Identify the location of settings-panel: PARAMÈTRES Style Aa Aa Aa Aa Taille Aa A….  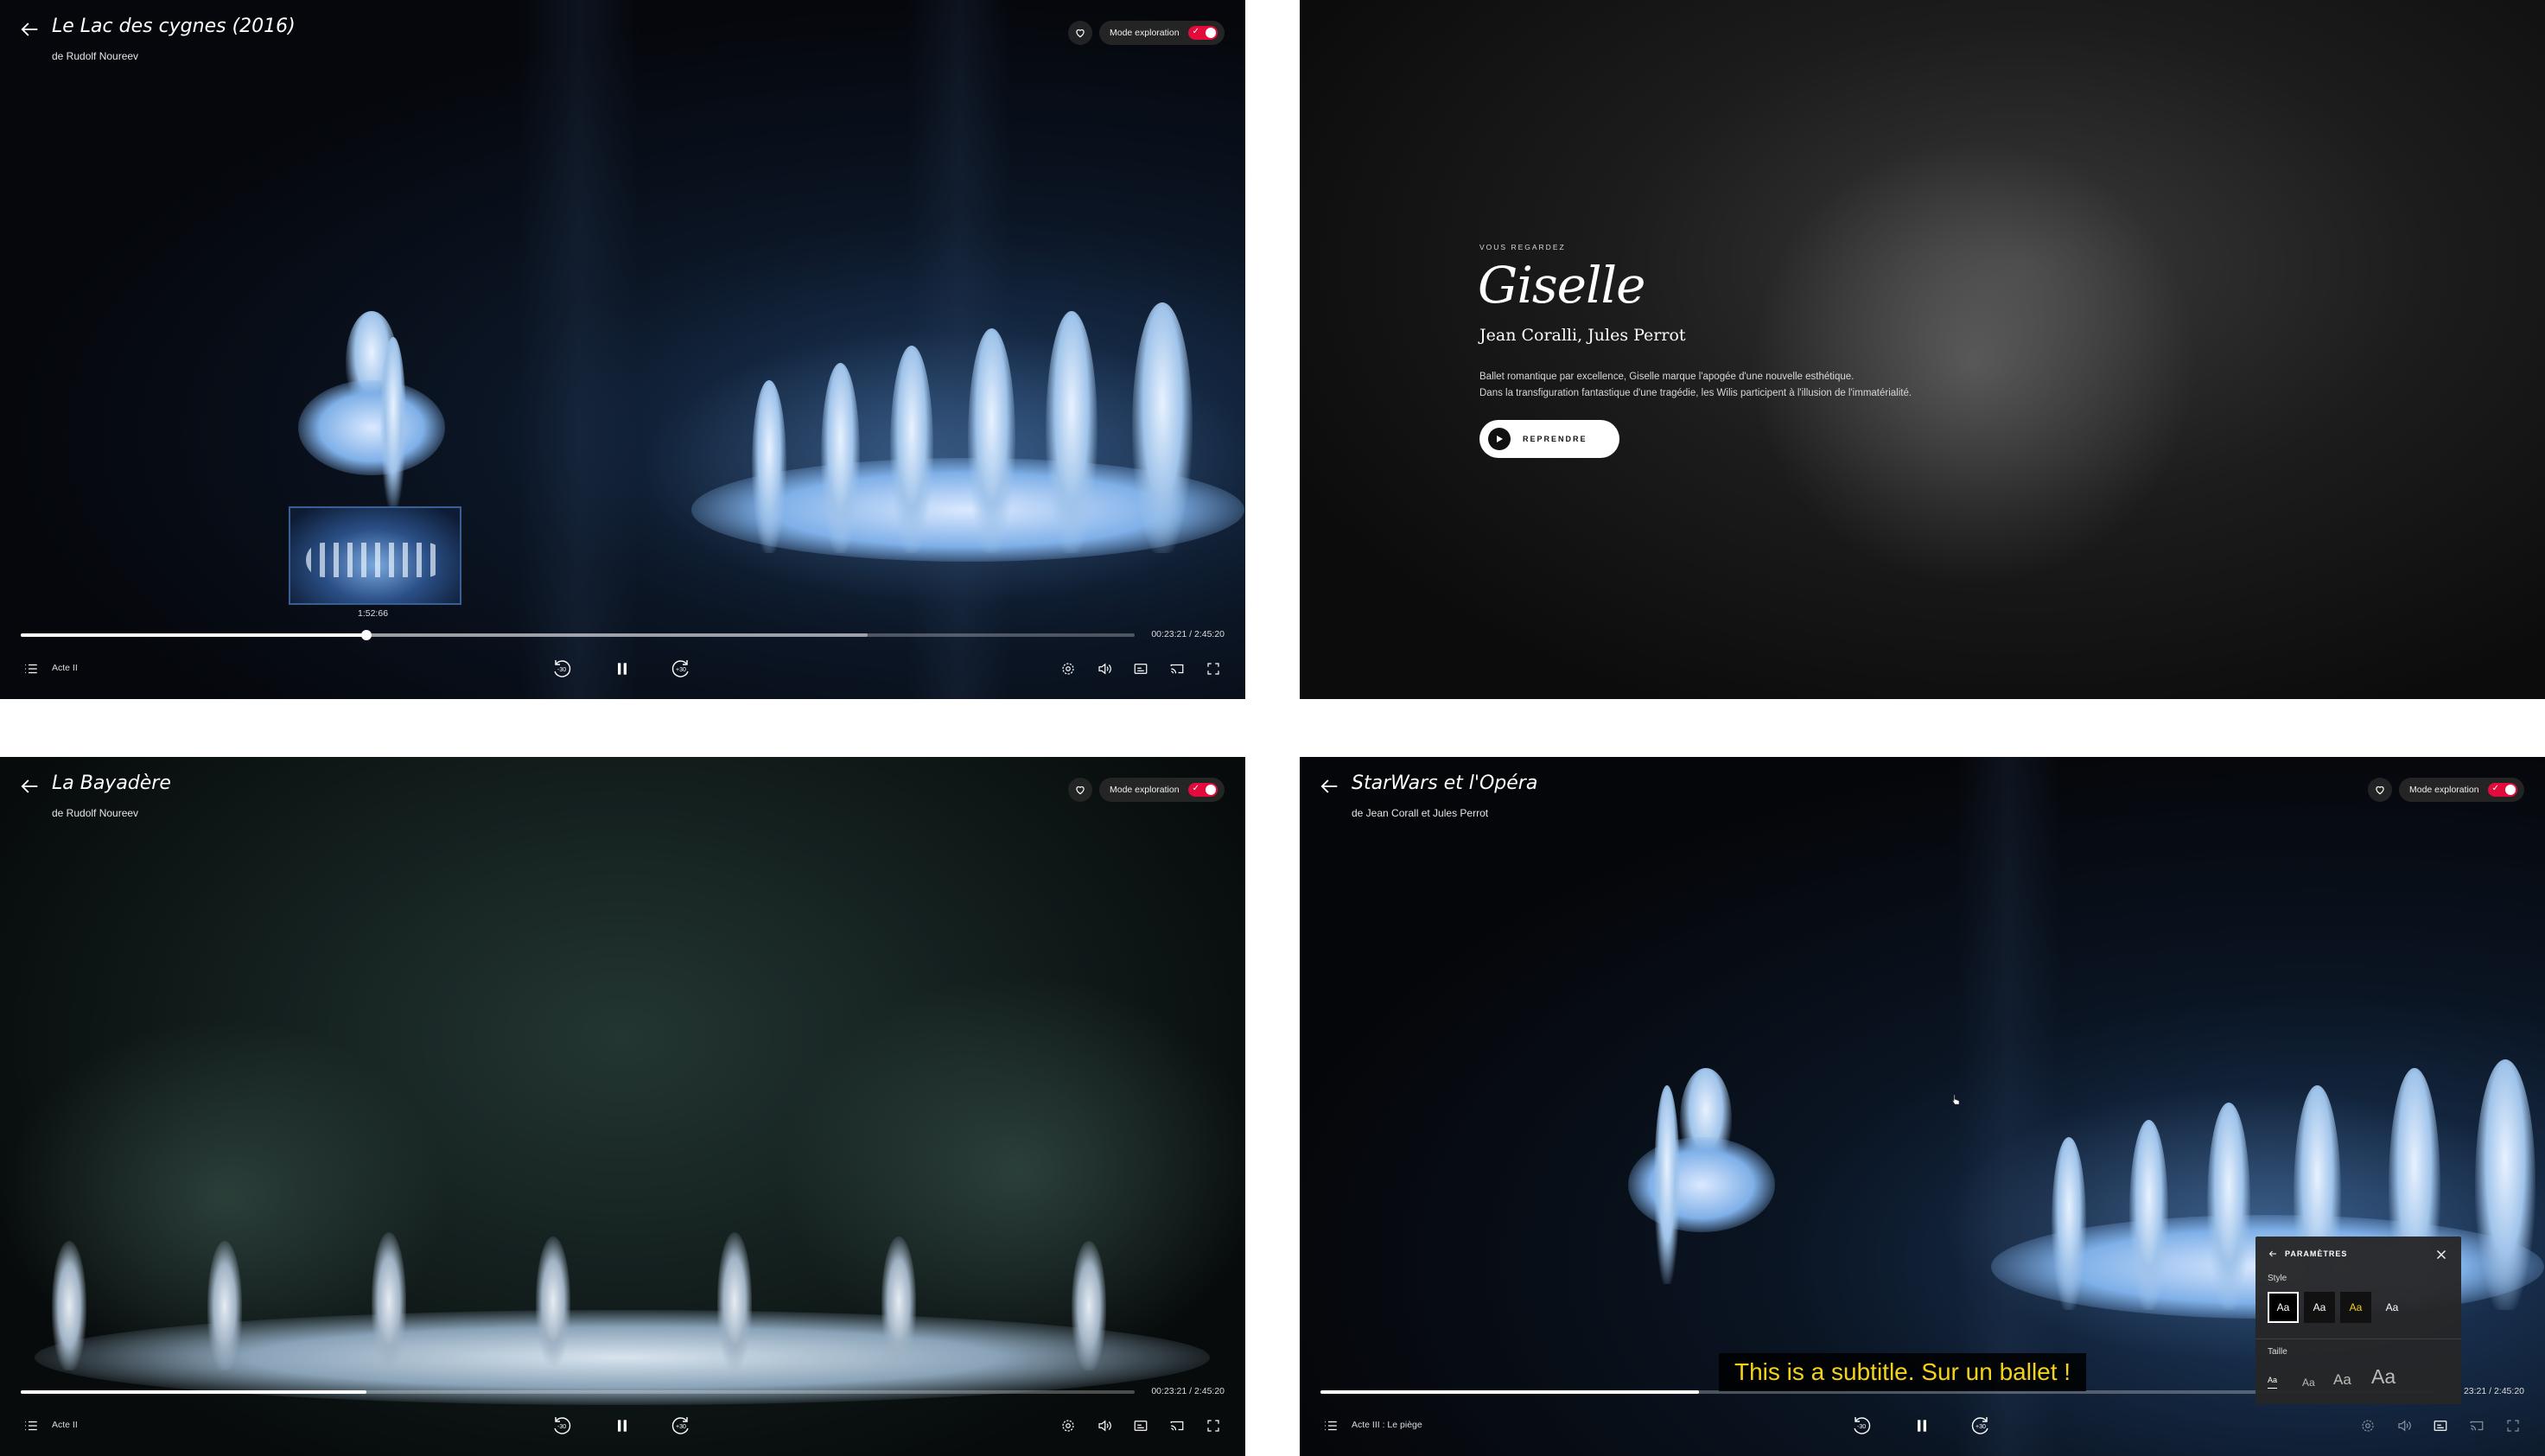
(2359, 1321).